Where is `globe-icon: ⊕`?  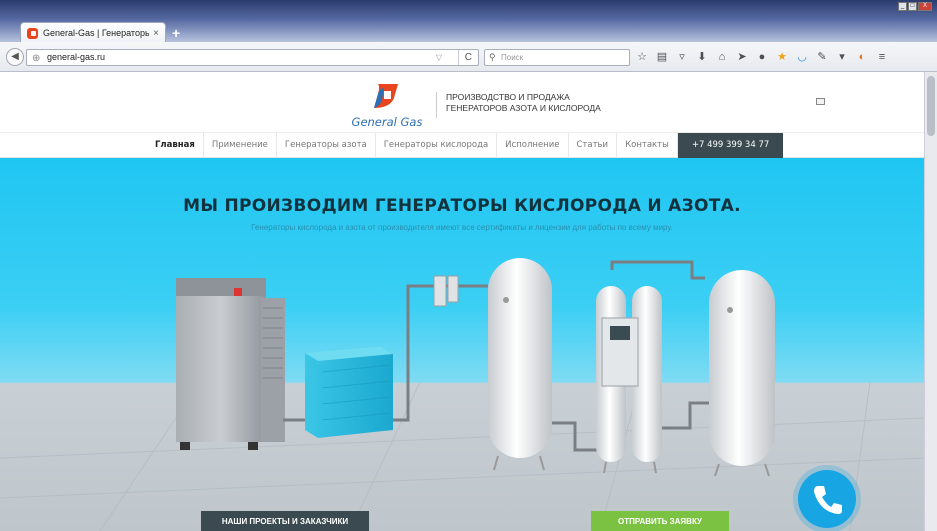 globe-icon: ⊕ is located at coordinates (36, 58).